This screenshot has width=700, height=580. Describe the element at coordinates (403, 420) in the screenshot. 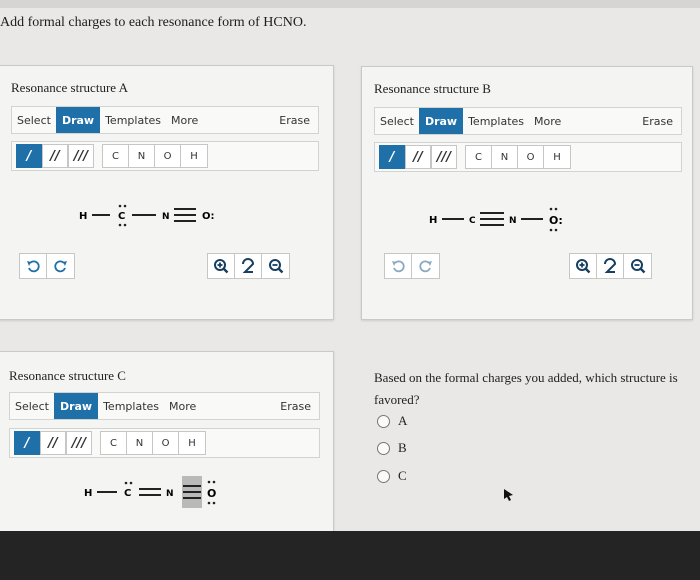

I see `option-label: A` at that location.